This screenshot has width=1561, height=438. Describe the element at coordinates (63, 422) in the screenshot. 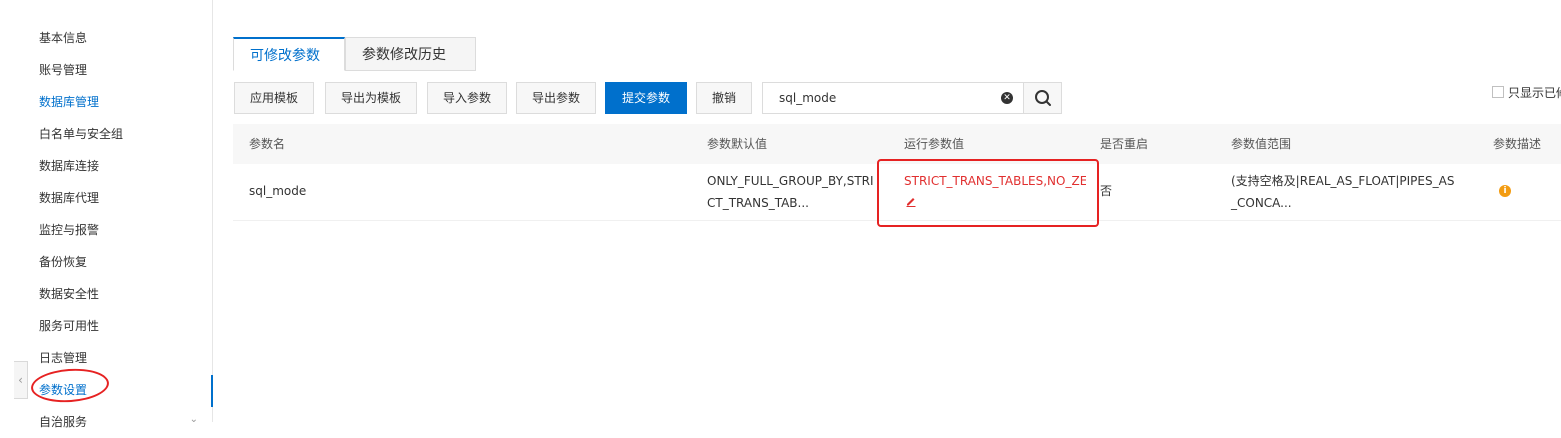

I see `sidebar-item-autonomous: 自治服务` at that location.